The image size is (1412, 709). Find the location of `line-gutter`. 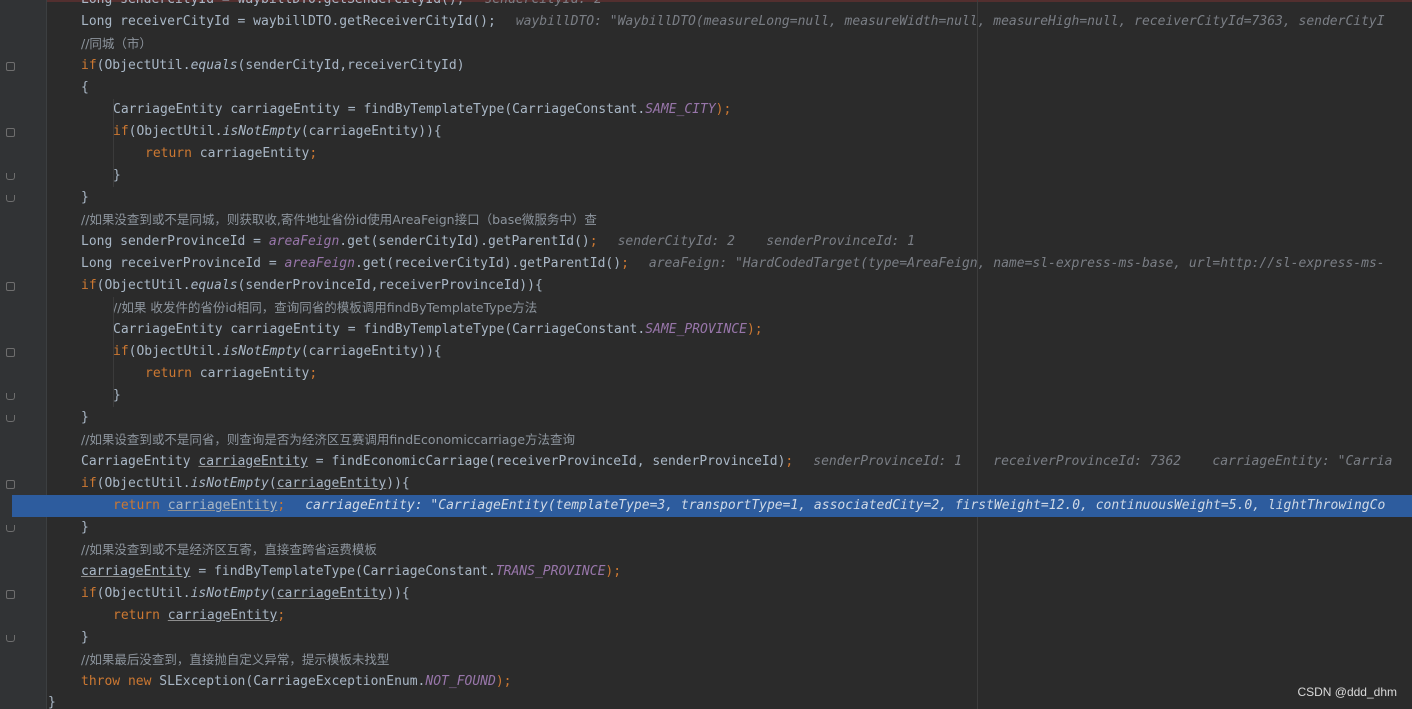

line-gutter is located at coordinates (23, 354).